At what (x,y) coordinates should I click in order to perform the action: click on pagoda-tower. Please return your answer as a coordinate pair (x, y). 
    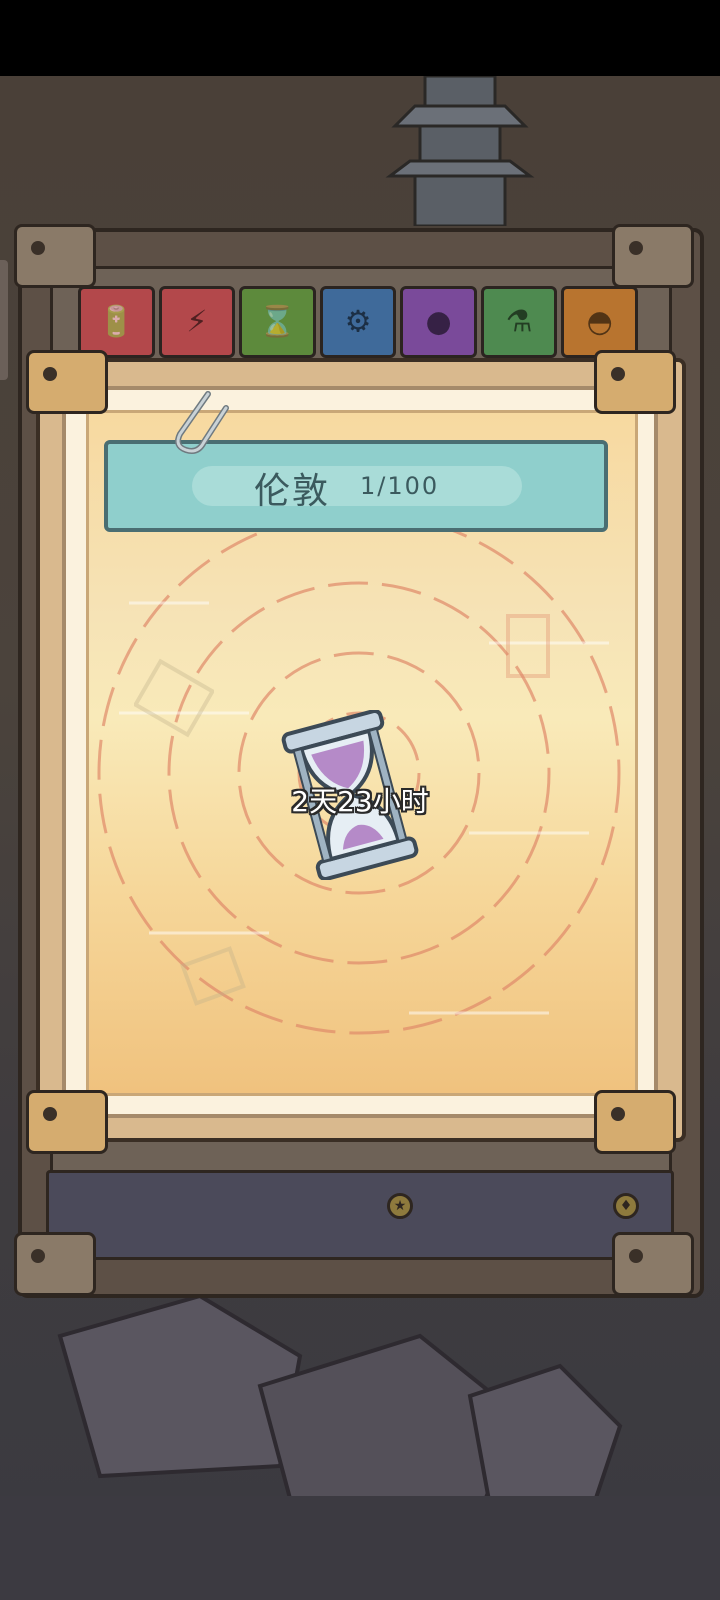
    Looking at the image, I should click on (460, 151).